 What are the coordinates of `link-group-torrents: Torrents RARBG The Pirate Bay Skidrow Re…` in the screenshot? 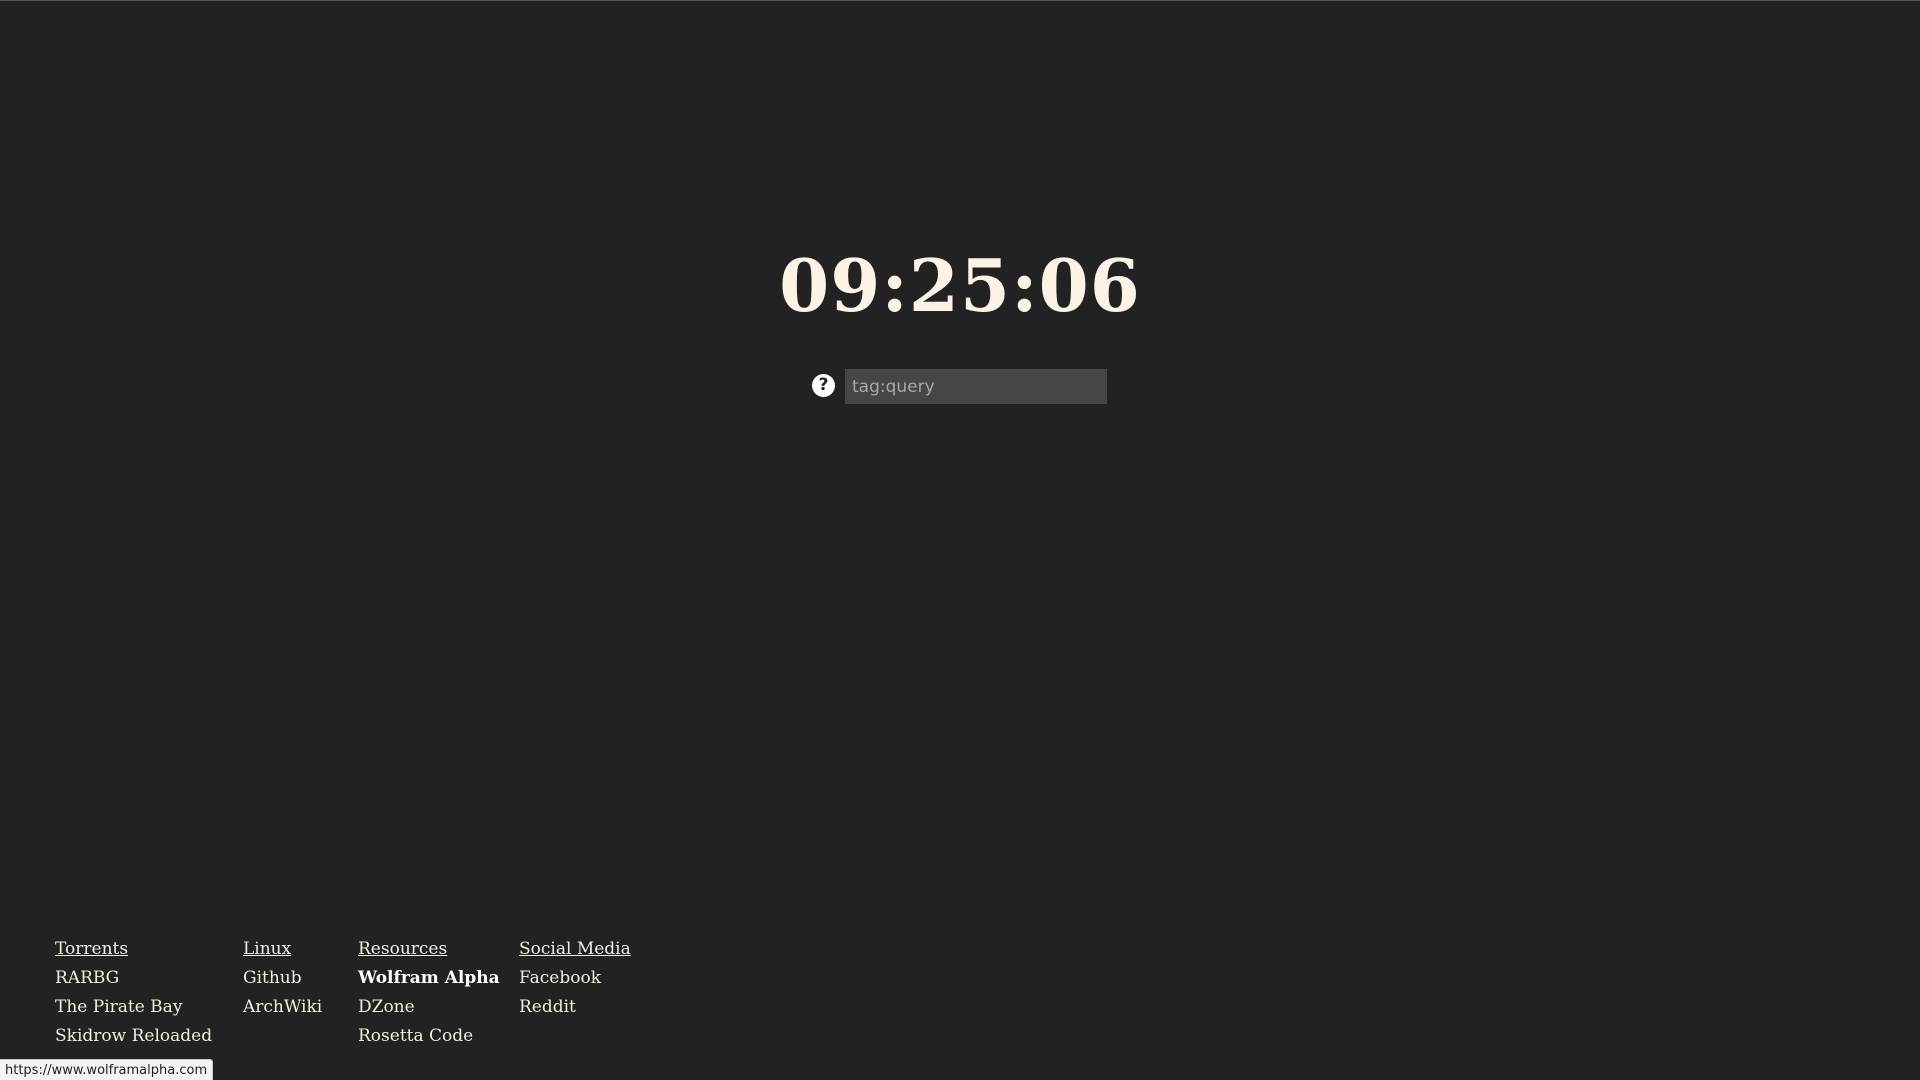 It's located at (149, 993).